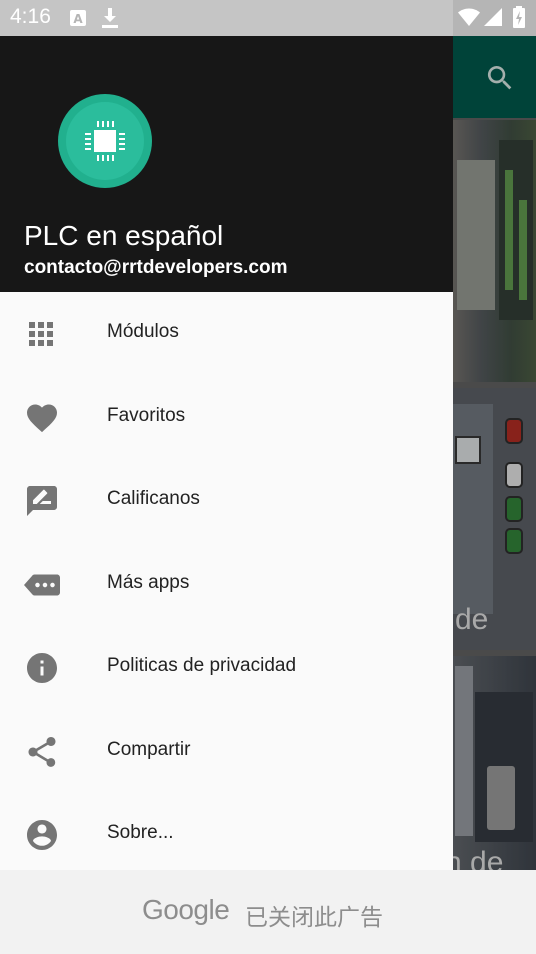  Describe the element at coordinates (42, 584) in the screenshot. I see `more-tag-icon` at that location.